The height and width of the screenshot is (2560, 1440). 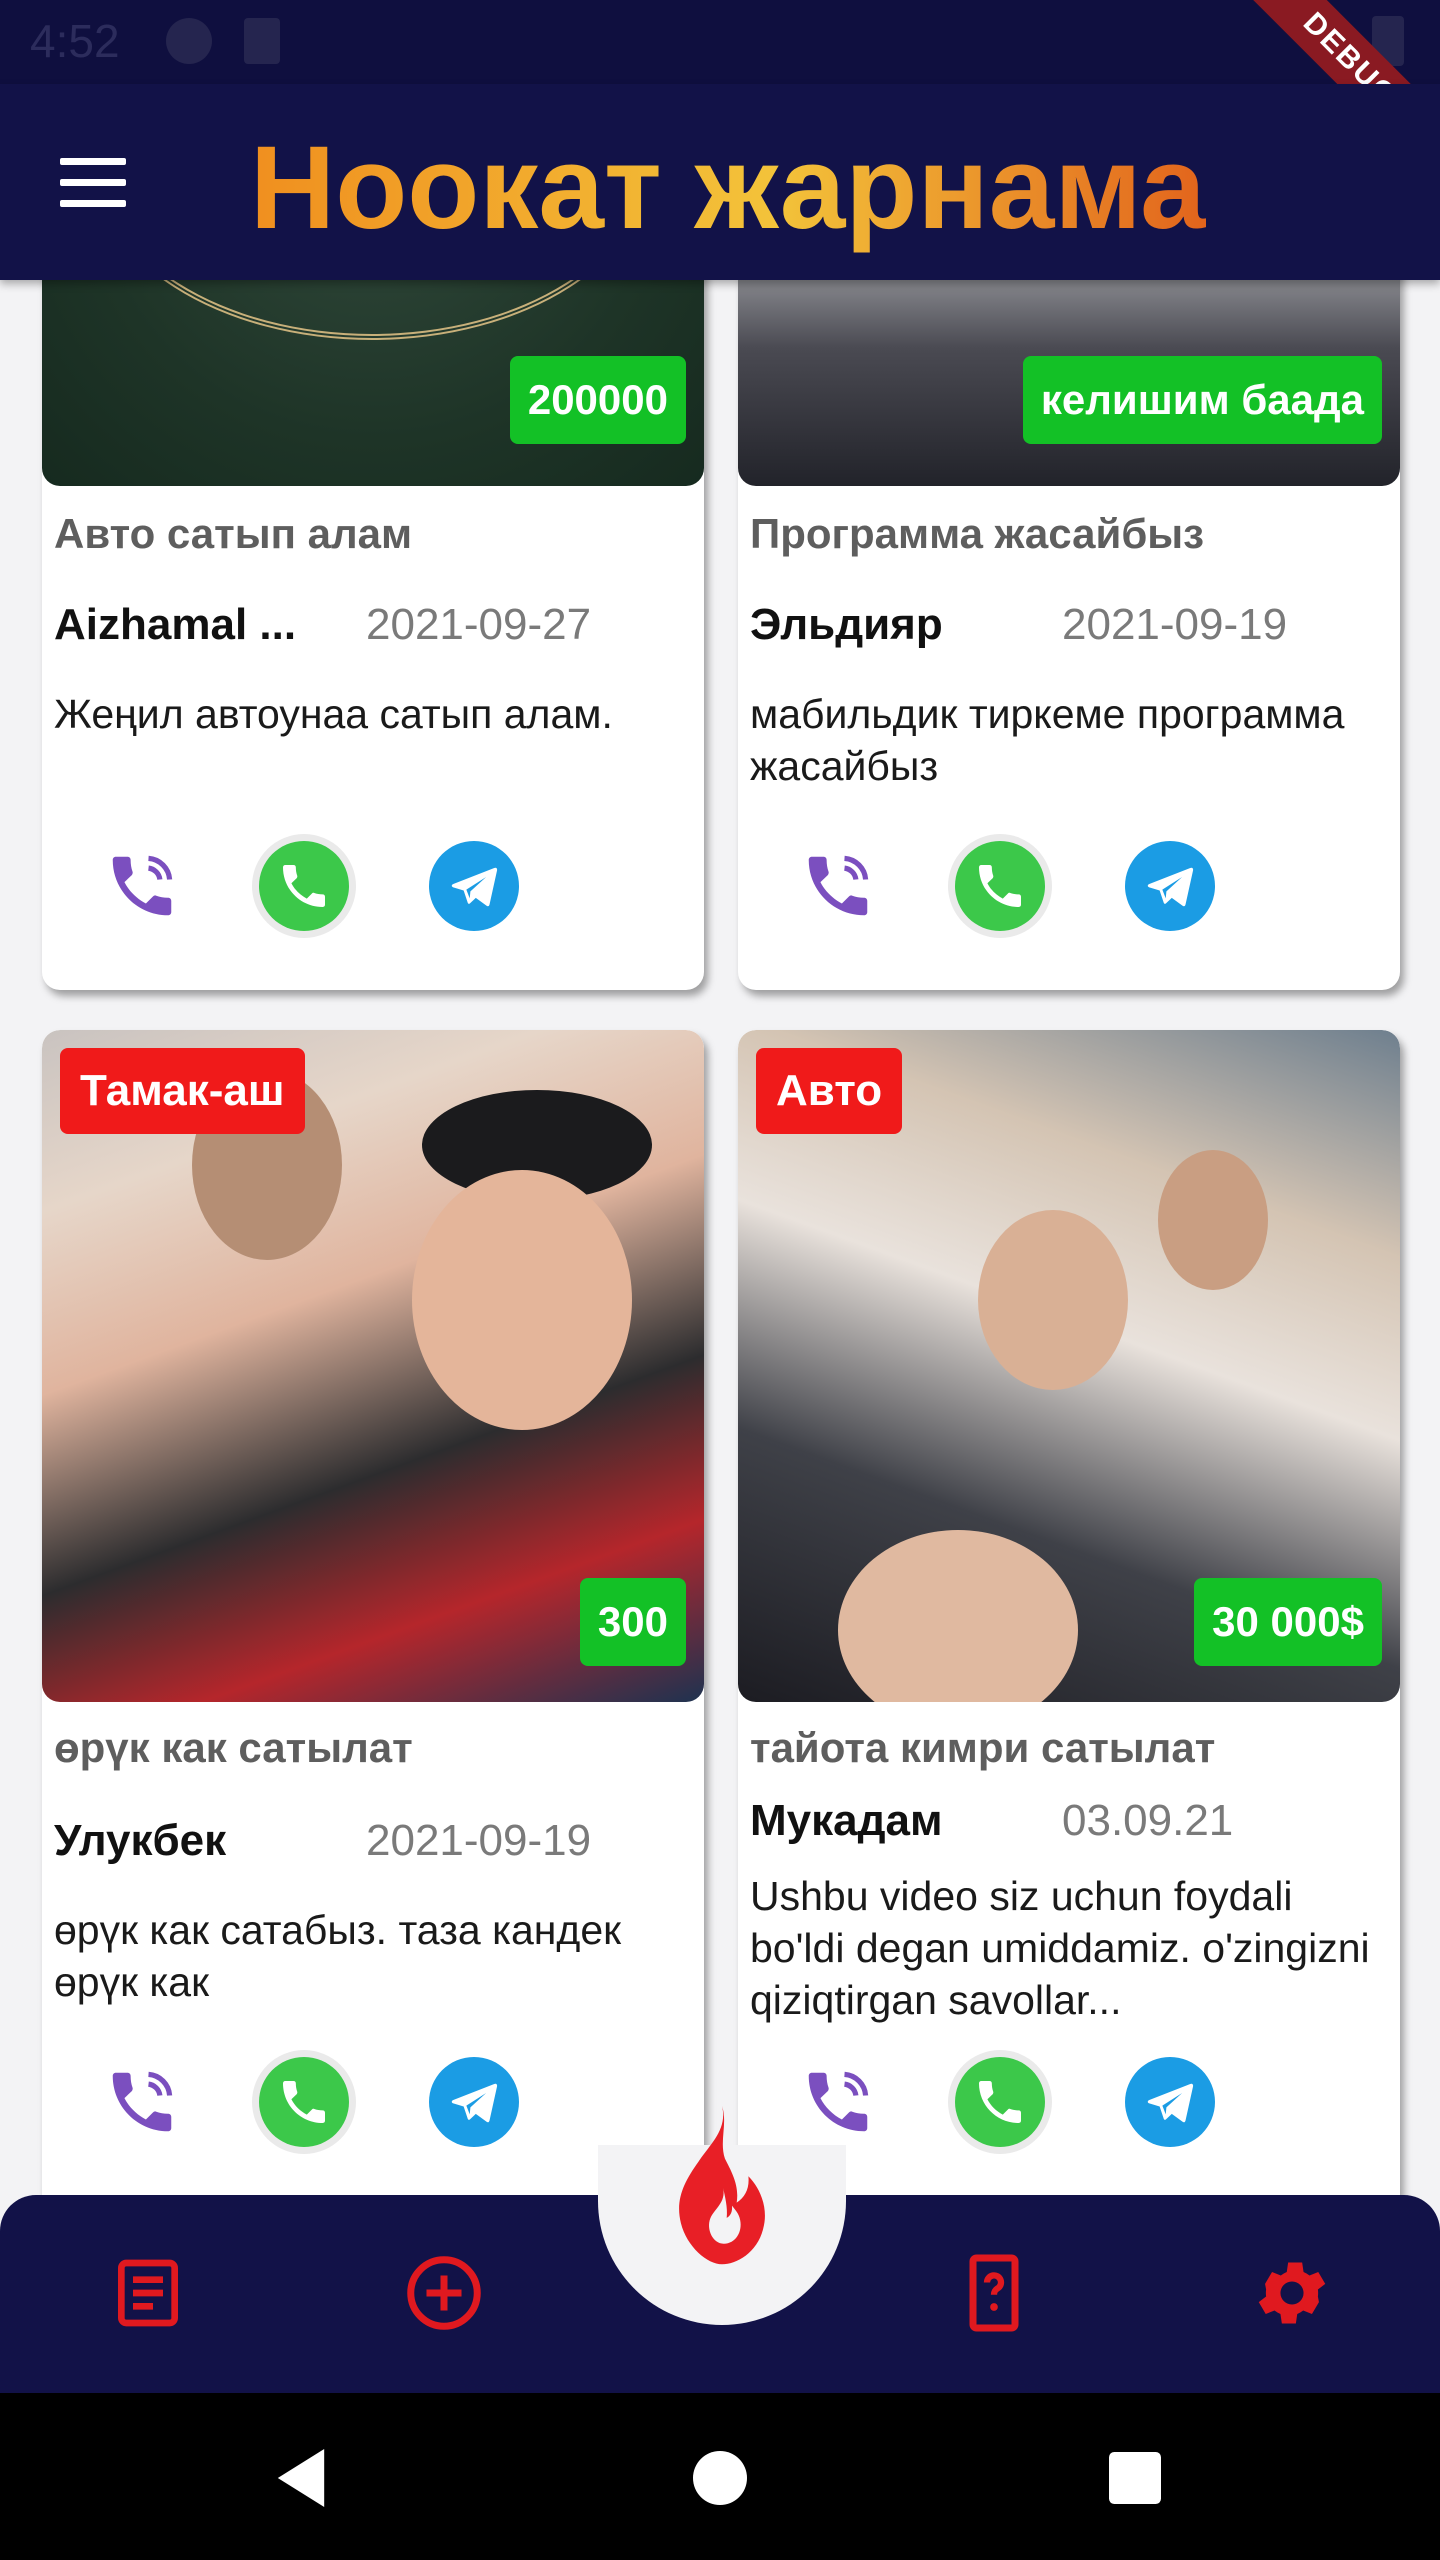 What do you see at coordinates (597, 400) in the screenshot?
I see `price-badge: 200000` at bounding box center [597, 400].